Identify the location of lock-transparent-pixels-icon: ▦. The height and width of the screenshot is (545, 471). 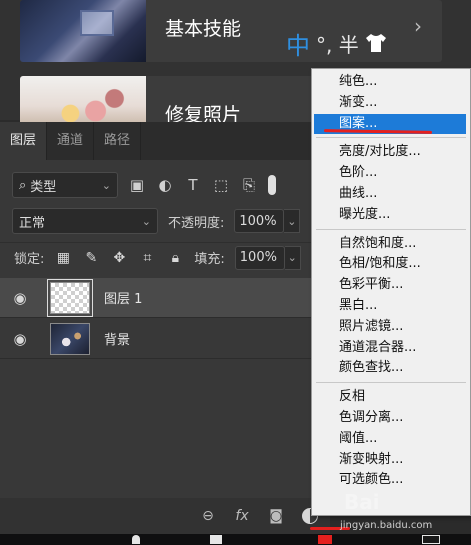
(63, 258).